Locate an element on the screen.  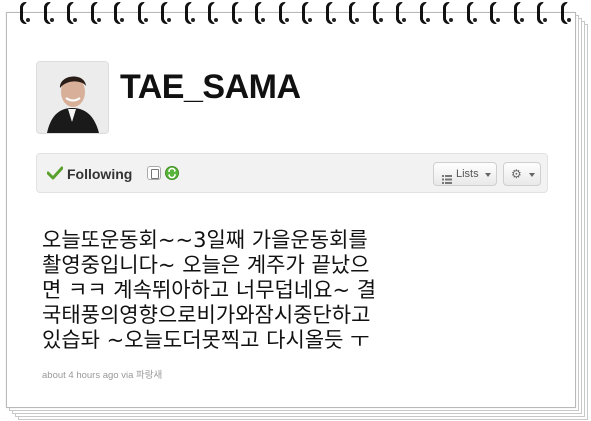
tweet-meta: about 4 hours ago via 파랑새 is located at coordinates (102, 374).